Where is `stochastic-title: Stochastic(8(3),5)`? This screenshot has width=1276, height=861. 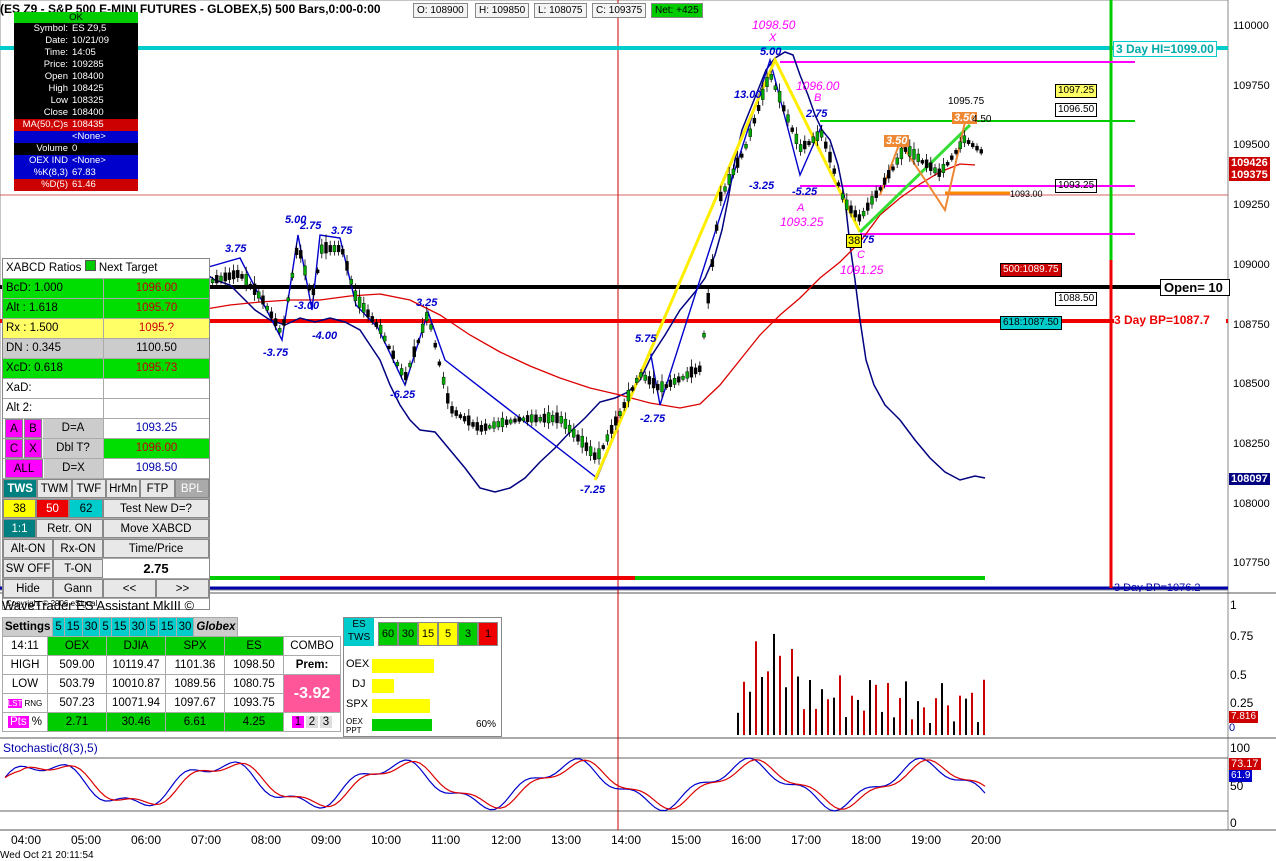
stochastic-title: Stochastic(8(3),5) is located at coordinates (50, 748).